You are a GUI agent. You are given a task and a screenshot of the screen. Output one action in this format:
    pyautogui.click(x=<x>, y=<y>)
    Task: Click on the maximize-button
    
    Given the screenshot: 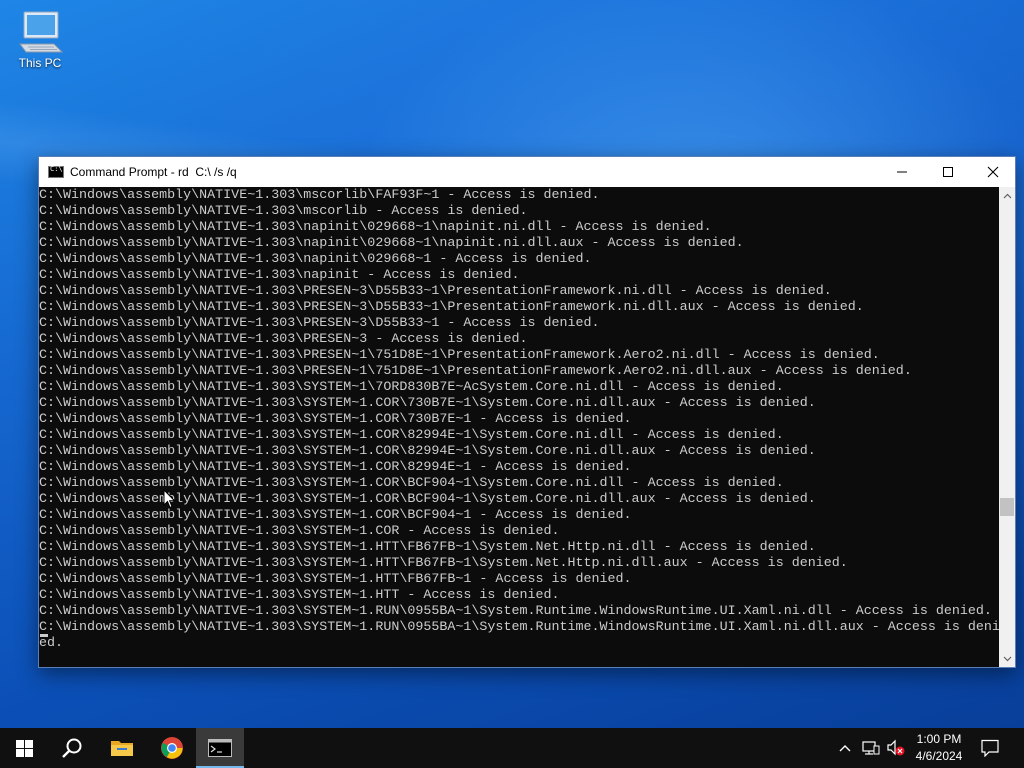 What is the action you would take?
    pyautogui.click(x=948, y=172)
    